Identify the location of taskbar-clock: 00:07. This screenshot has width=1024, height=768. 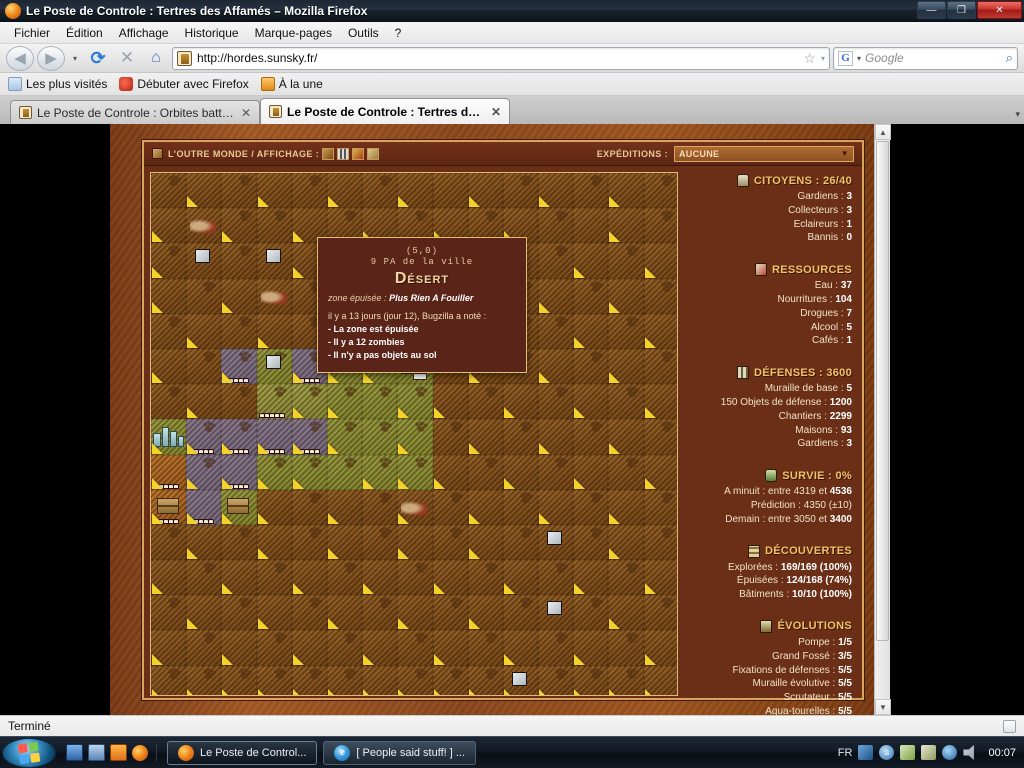
(1002, 753).